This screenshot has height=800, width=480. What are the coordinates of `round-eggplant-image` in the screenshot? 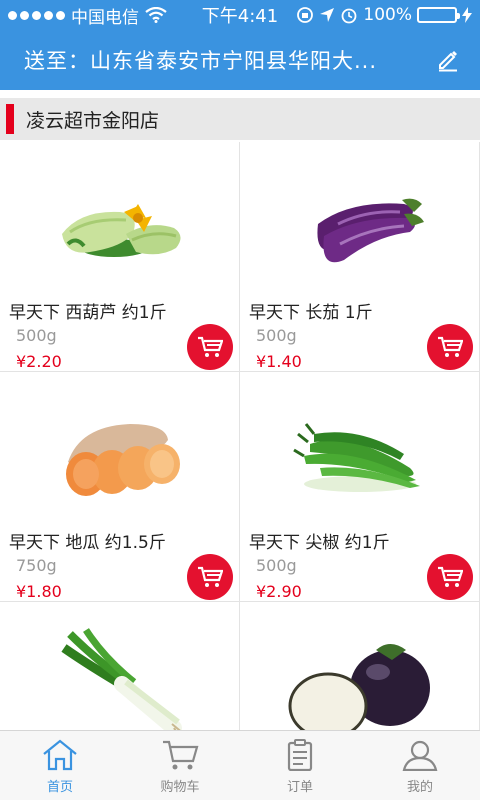 It's located at (359, 687).